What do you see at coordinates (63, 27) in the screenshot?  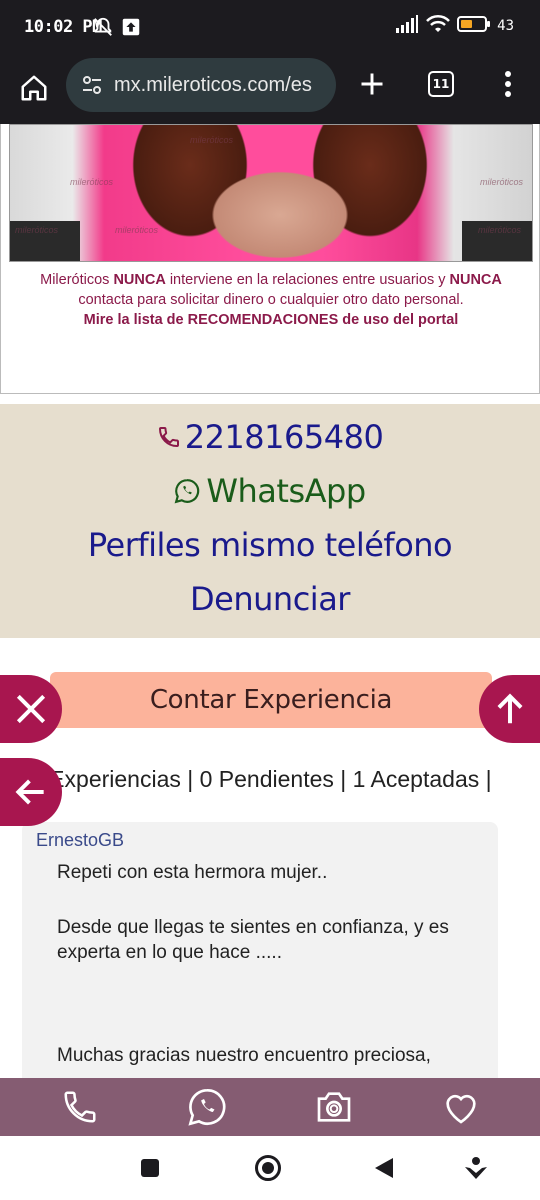 I see `status-time: 10:02 PM` at bounding box center [63, 27].